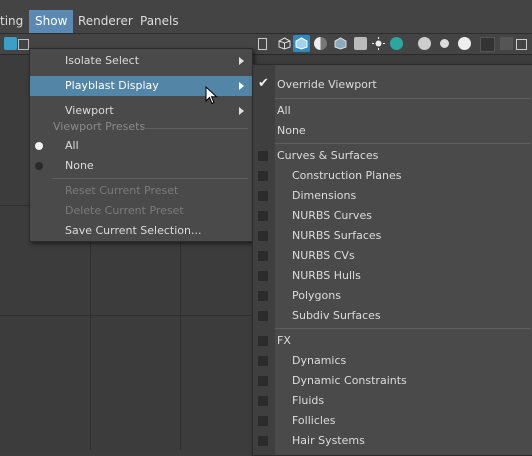 This screenshot has width=532, height=456. Describe the element at coordinates (10, 43) in the screenshot. I see `camera-icon` at that location.